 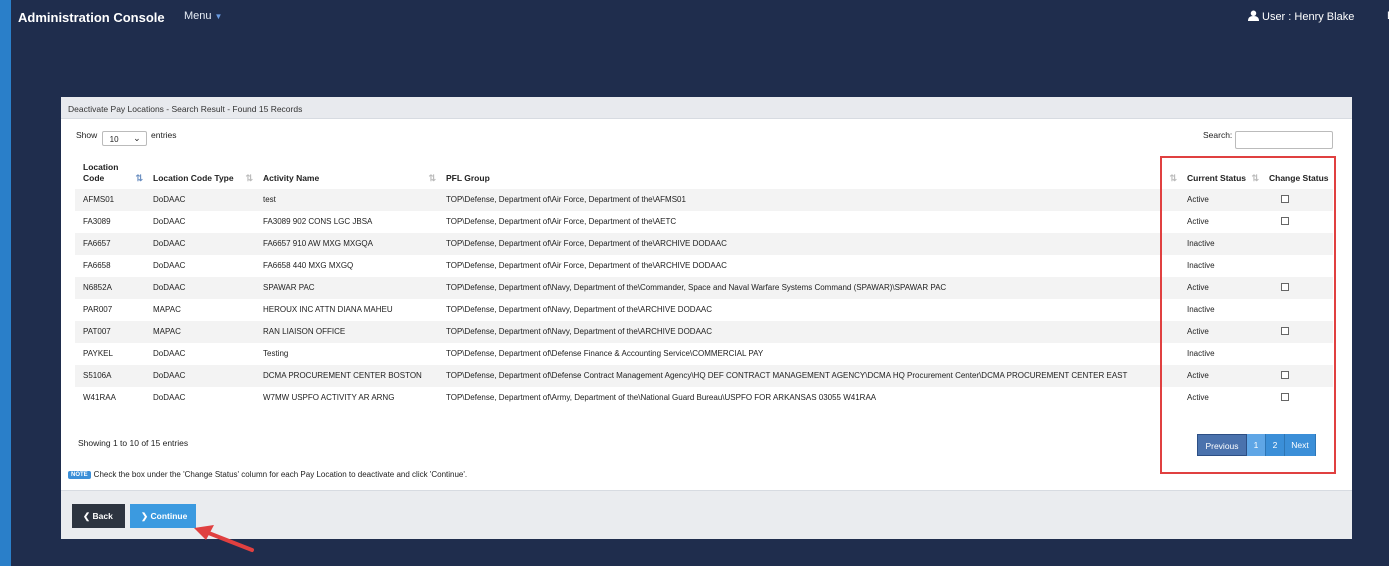 I want to click on activity-name-cell: test, so click(x=346, y=200).